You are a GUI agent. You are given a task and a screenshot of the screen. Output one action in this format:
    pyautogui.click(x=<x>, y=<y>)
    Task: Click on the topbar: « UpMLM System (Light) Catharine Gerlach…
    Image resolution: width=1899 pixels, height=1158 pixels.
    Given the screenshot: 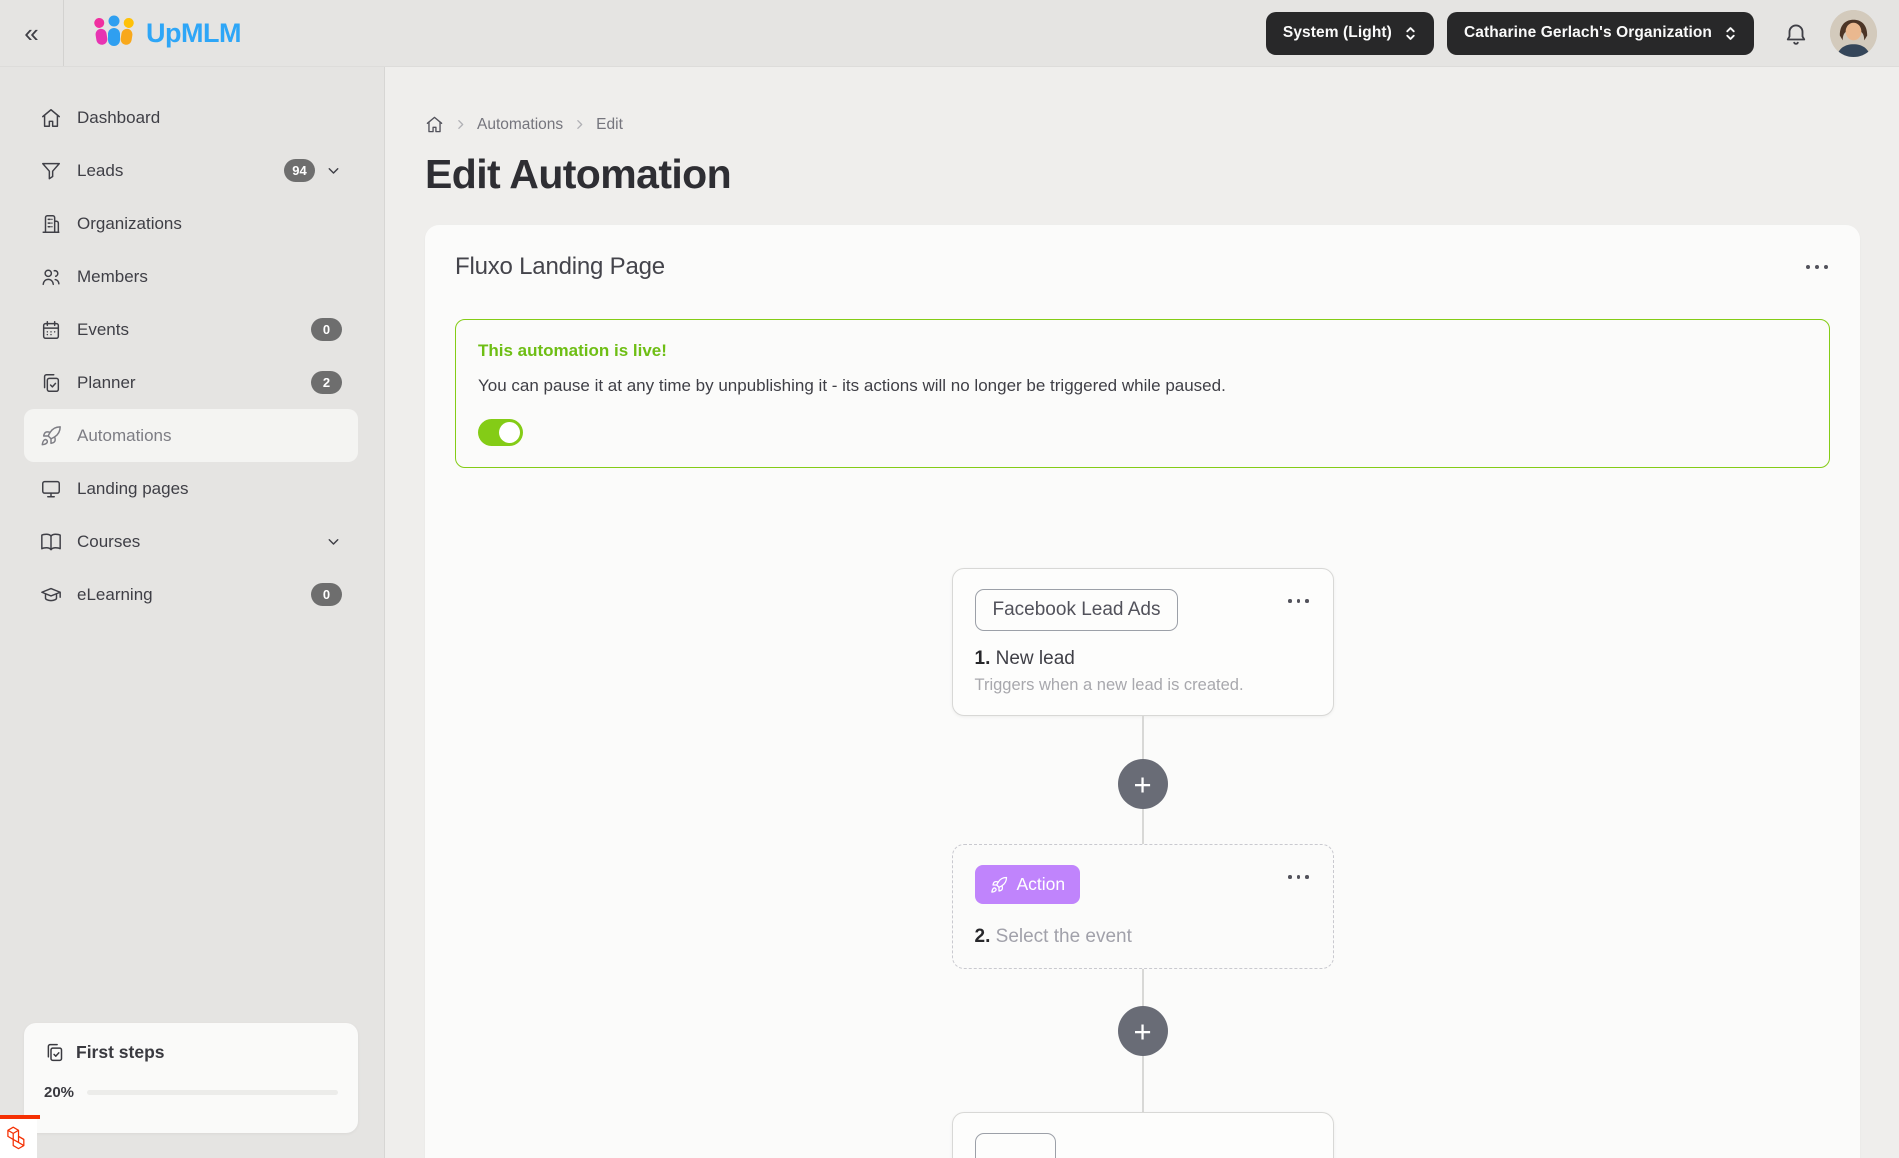 What is the action you would take?
    pyautogui.click(x=949, y=33)
    